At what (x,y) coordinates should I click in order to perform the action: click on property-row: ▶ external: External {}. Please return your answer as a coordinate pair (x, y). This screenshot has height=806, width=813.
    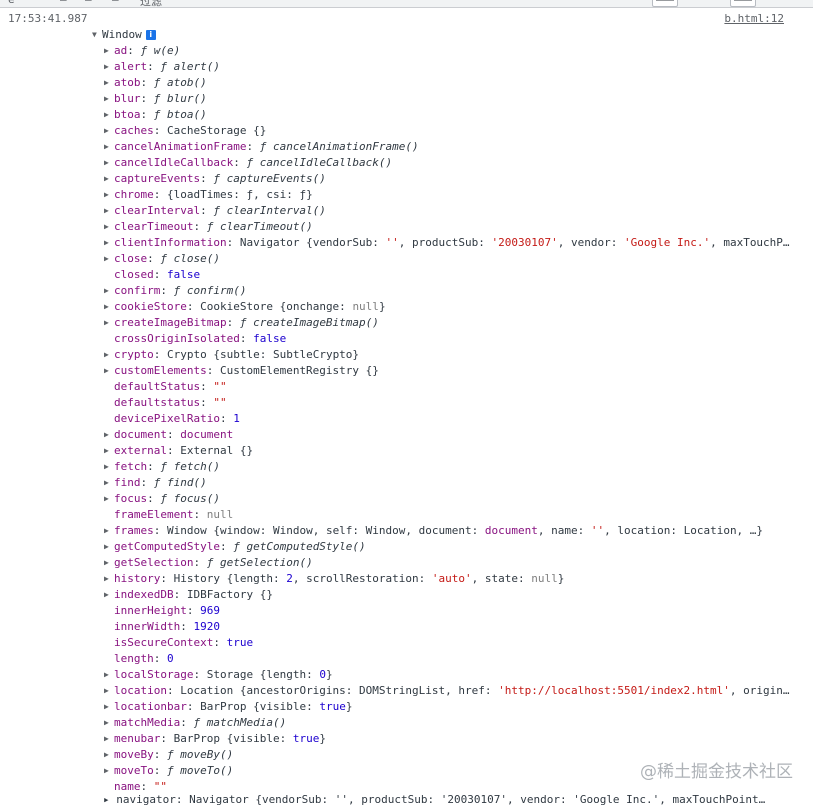
    Looking at the image, I should click on (448, 451).